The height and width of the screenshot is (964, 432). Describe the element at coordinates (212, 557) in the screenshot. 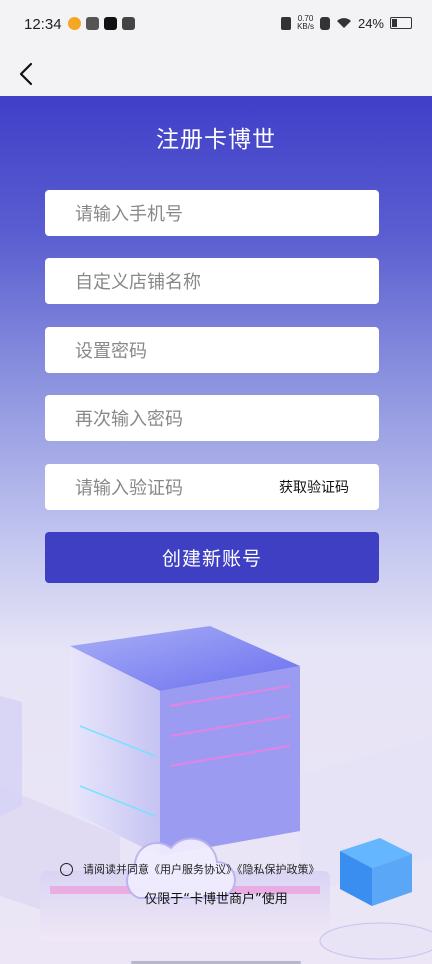

I see `create-account-button: 创建新账号` at that location.